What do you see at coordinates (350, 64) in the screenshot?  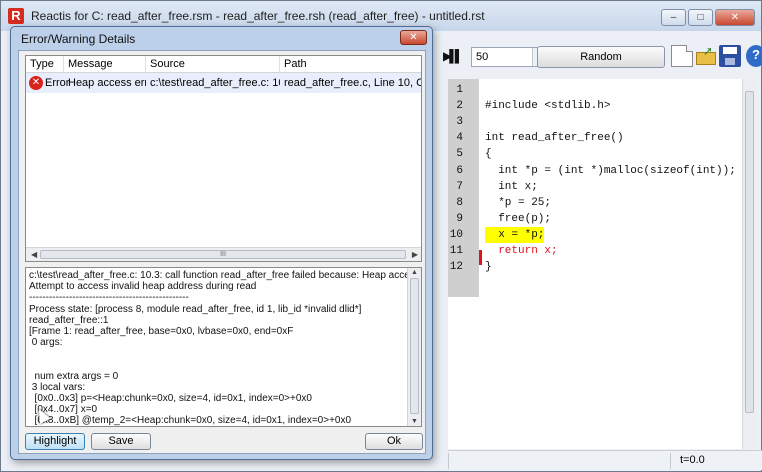 I see `column-header-path: Path` at bounding box center [350, 64].